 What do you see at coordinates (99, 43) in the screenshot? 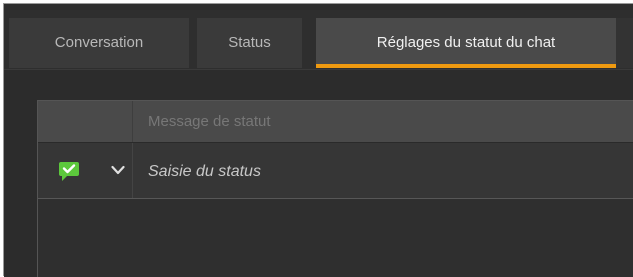
I see `tab-conversation: Conversation` at bounding box center [99, 43].